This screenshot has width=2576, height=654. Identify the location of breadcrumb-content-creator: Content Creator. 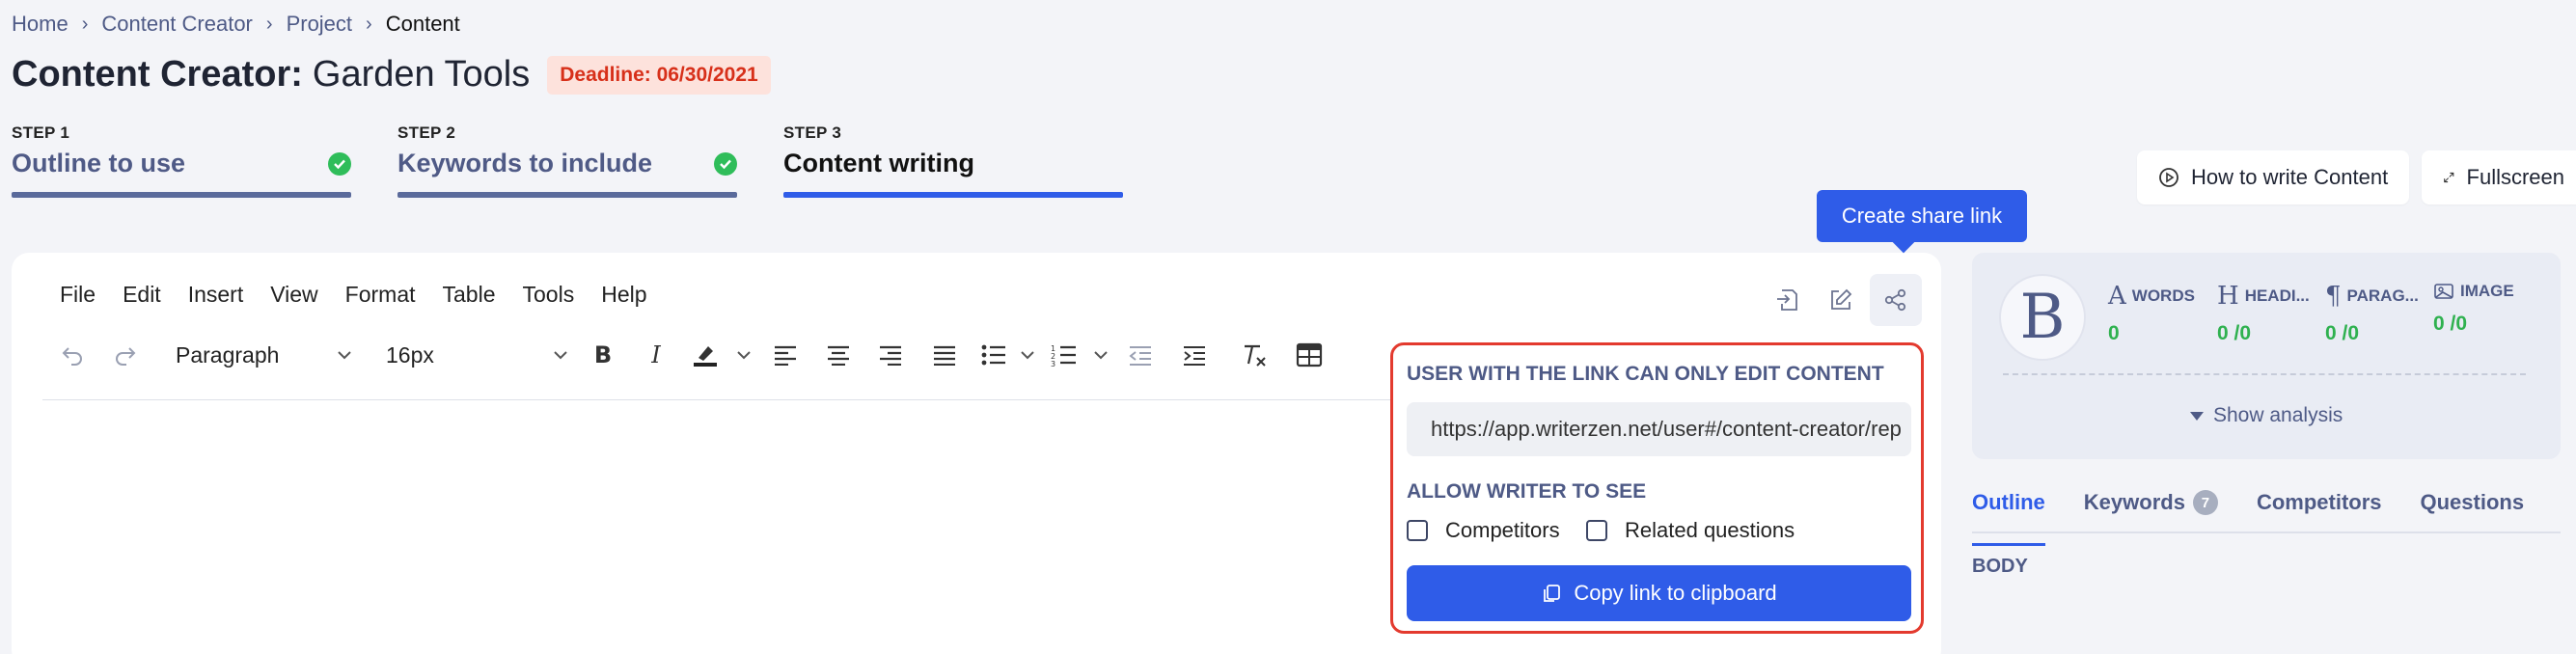
(177, 24).